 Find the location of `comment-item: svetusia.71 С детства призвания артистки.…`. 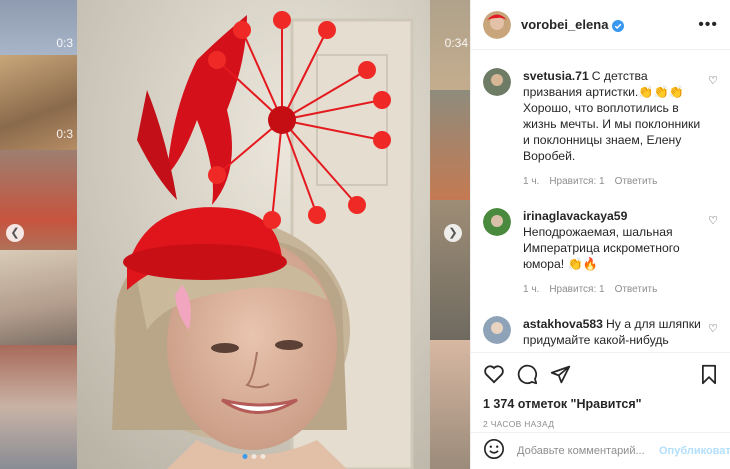

comment-item: svetusia.71 С детства призвания артистки.… is located at coordinates (600, 129).